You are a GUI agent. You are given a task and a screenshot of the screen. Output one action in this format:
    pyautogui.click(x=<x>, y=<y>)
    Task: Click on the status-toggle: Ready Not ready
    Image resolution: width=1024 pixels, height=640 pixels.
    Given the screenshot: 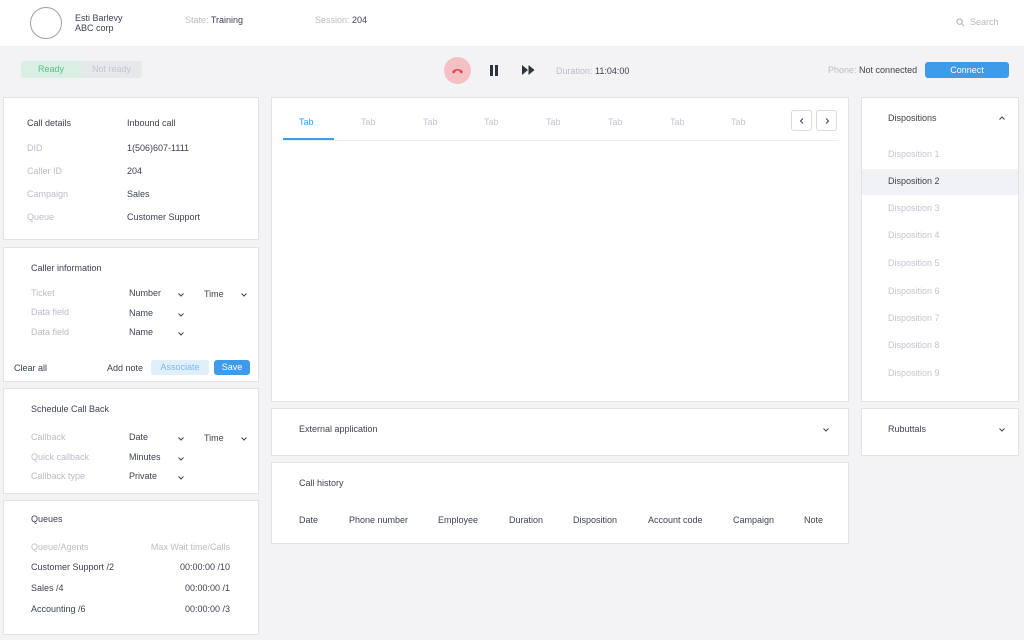 What is the action you would take?
    pyautogui.click(x=81, y=69)
    